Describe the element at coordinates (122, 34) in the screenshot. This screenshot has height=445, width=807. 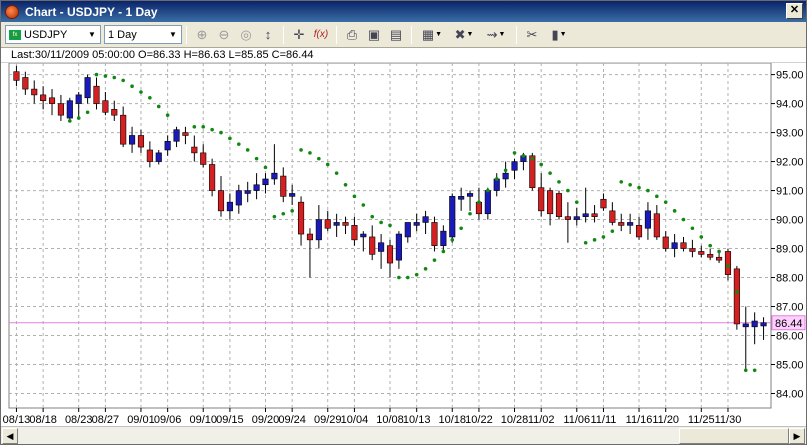
I see `timeframe-value: 1 Day` at that location.